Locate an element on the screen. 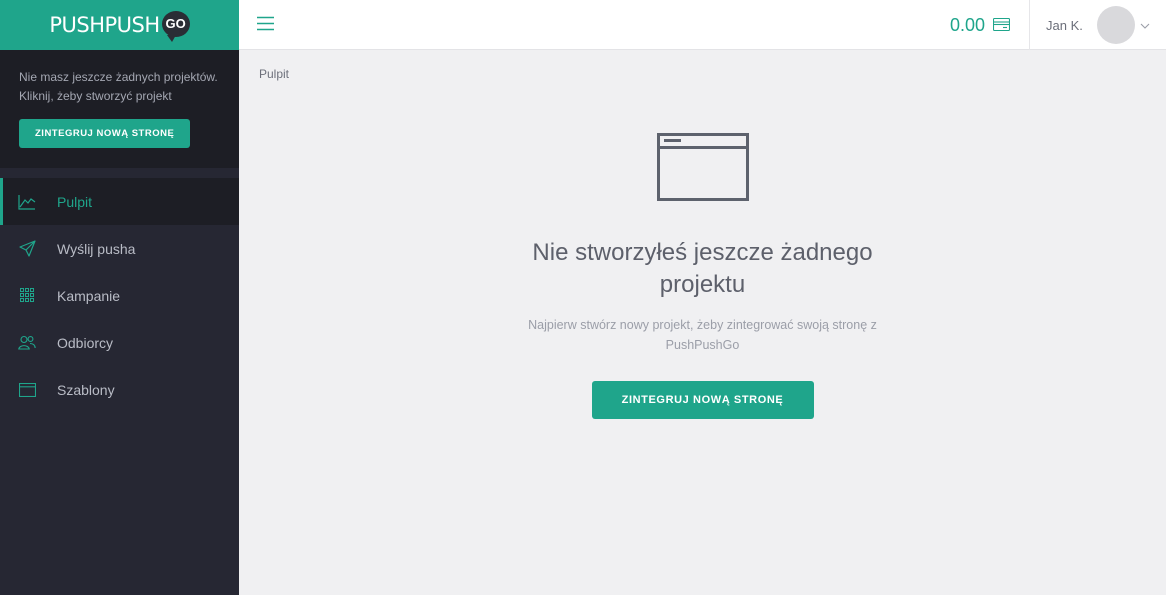 This screenshot has height=595, width=1166. menu-icon is located at coordinates (265, 23).